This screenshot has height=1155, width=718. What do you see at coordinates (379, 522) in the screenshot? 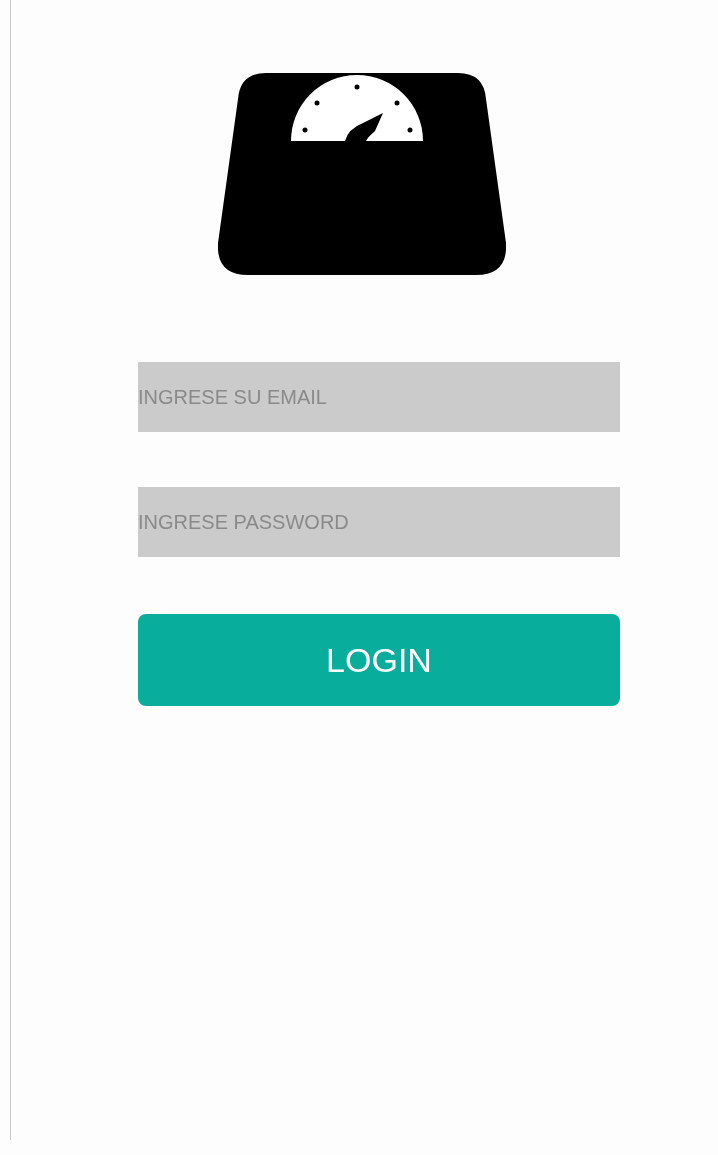
I see `input-field: INGRESE PASSWORD` at bounding box center [379, 522].